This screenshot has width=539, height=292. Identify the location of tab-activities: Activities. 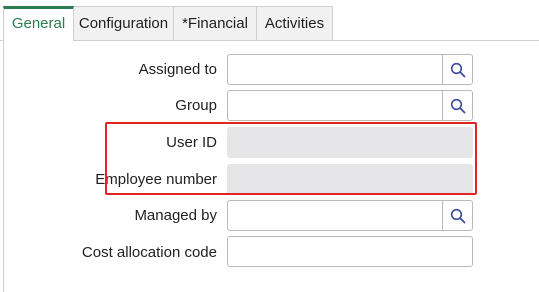
(294, 23).